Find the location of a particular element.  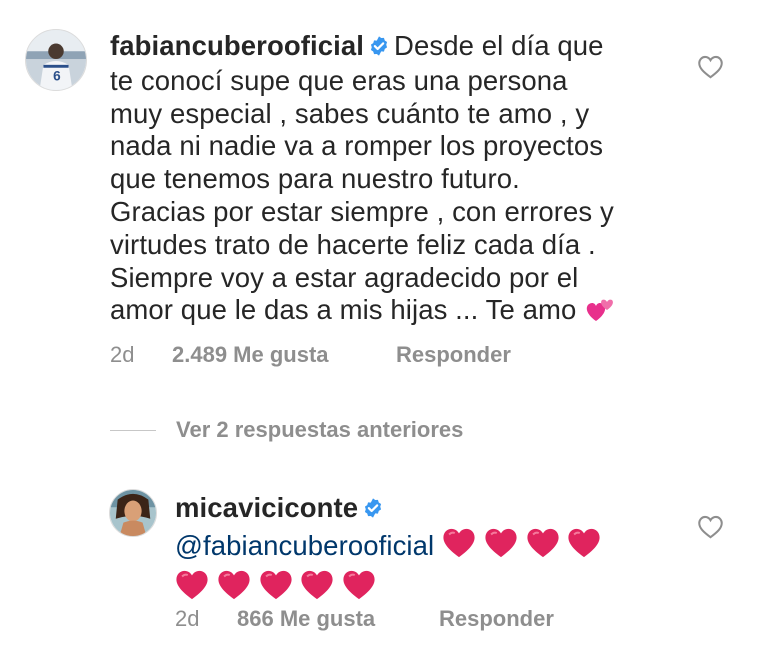

comment-2-username: micaviciconte is located at coordinates (266, 507).